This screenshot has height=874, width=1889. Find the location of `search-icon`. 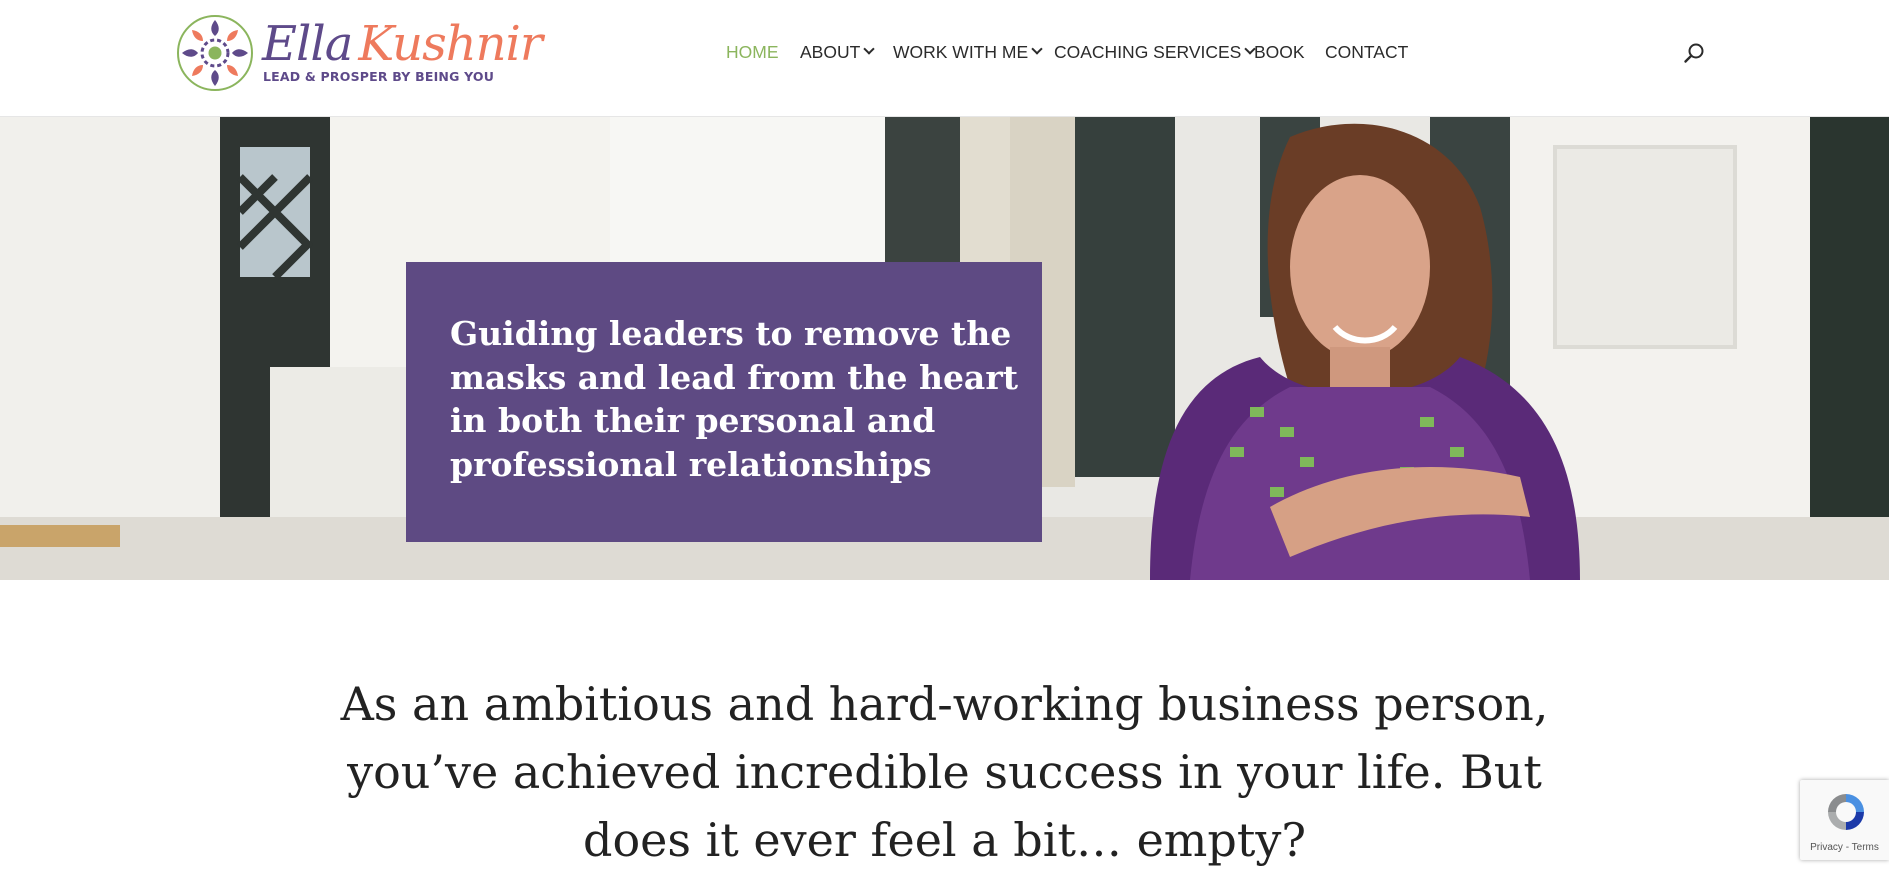

search-icon is located at coordinates (1694, 53).